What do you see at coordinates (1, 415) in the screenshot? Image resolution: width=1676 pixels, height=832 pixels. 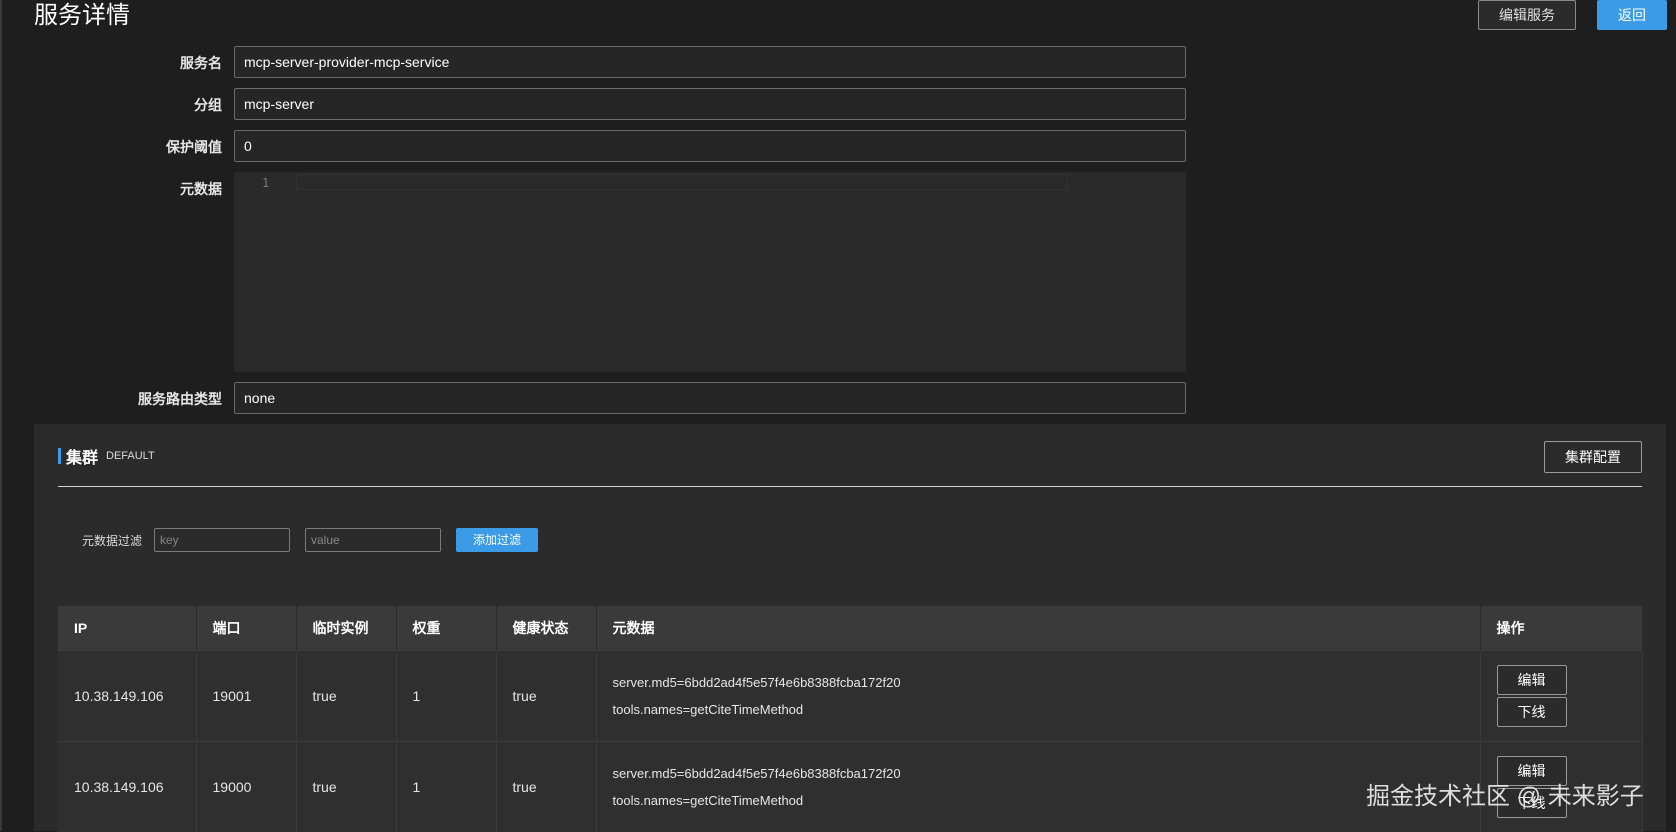 I see `window-edge` at bounding box center [1, 415].